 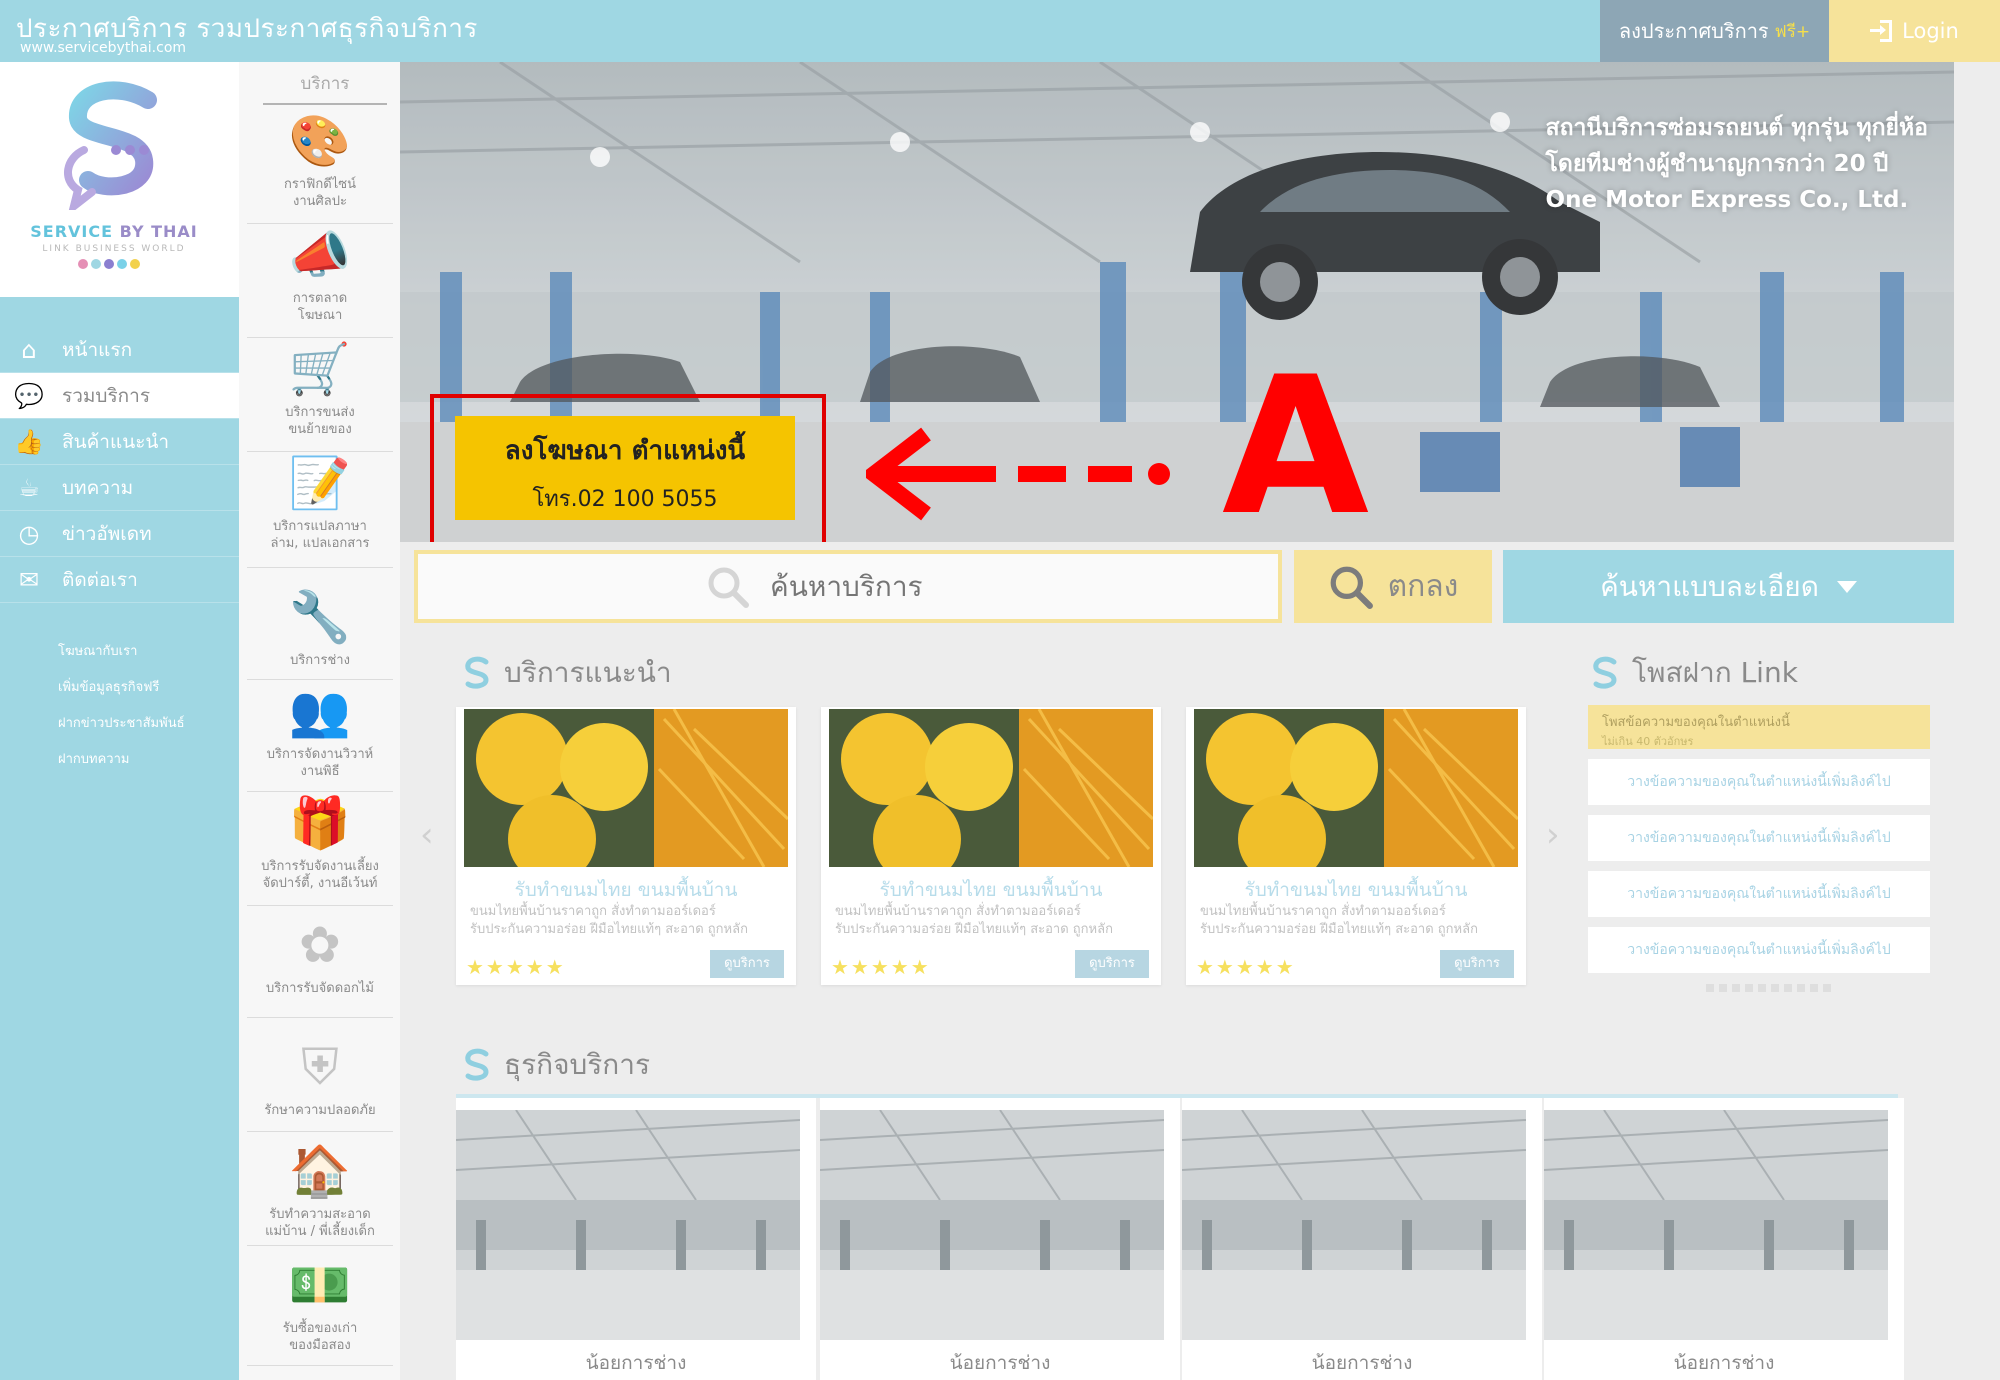 I want to click on nav-item-label: รวมบริการ, so click(x=106, y=395).